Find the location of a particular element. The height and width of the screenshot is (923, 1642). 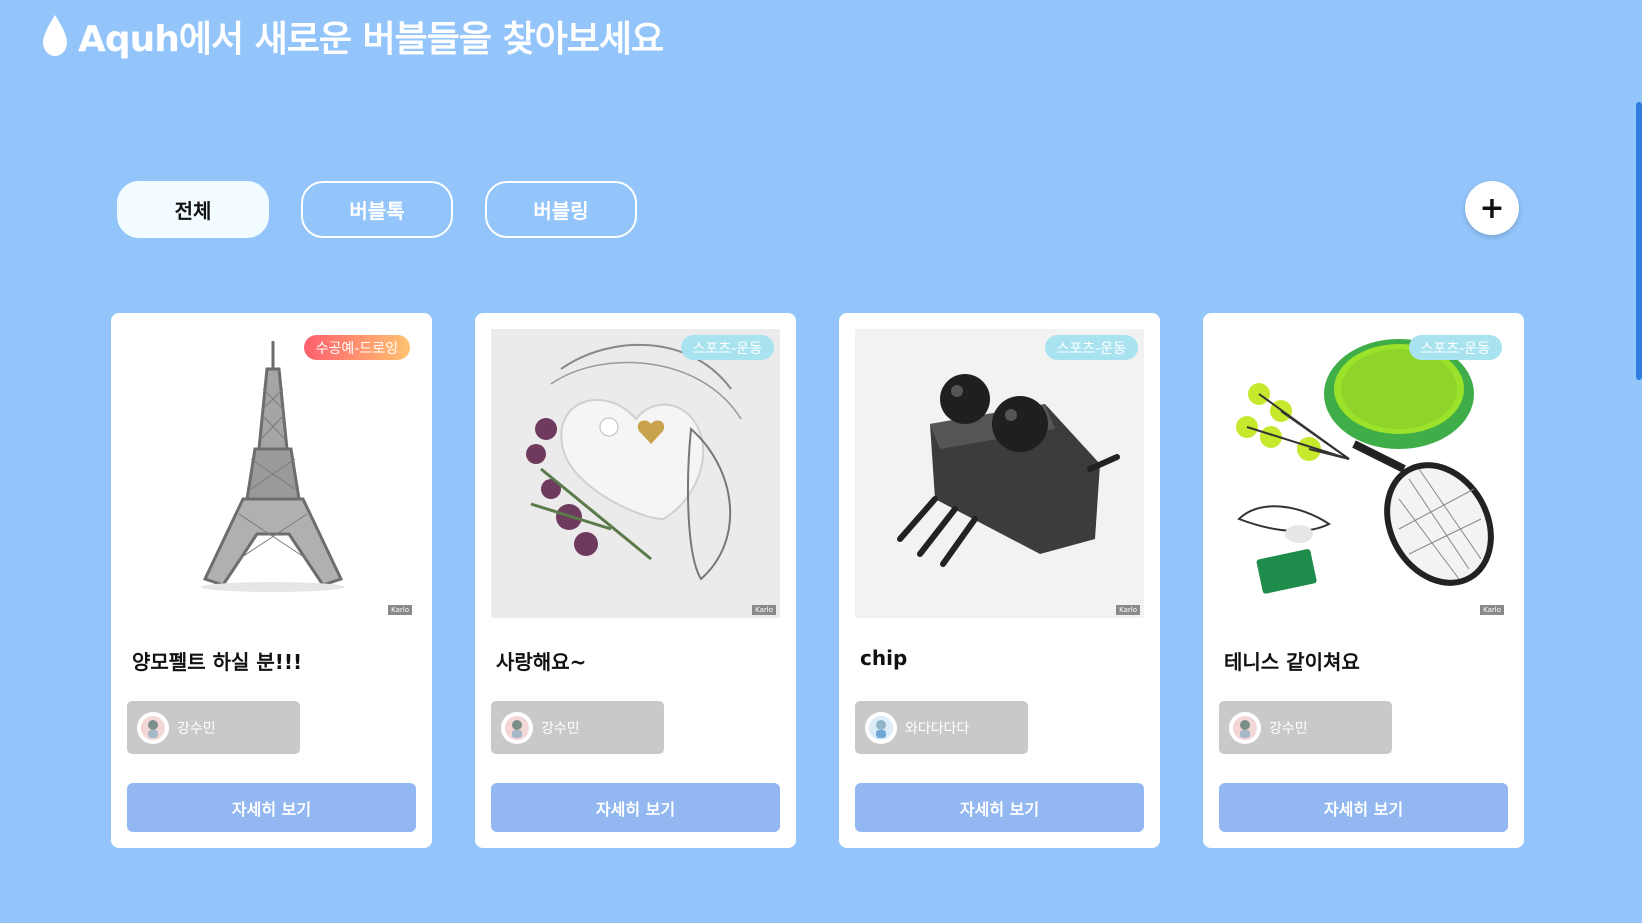

tennis-gear-image is located at coordinates (1363, 473).